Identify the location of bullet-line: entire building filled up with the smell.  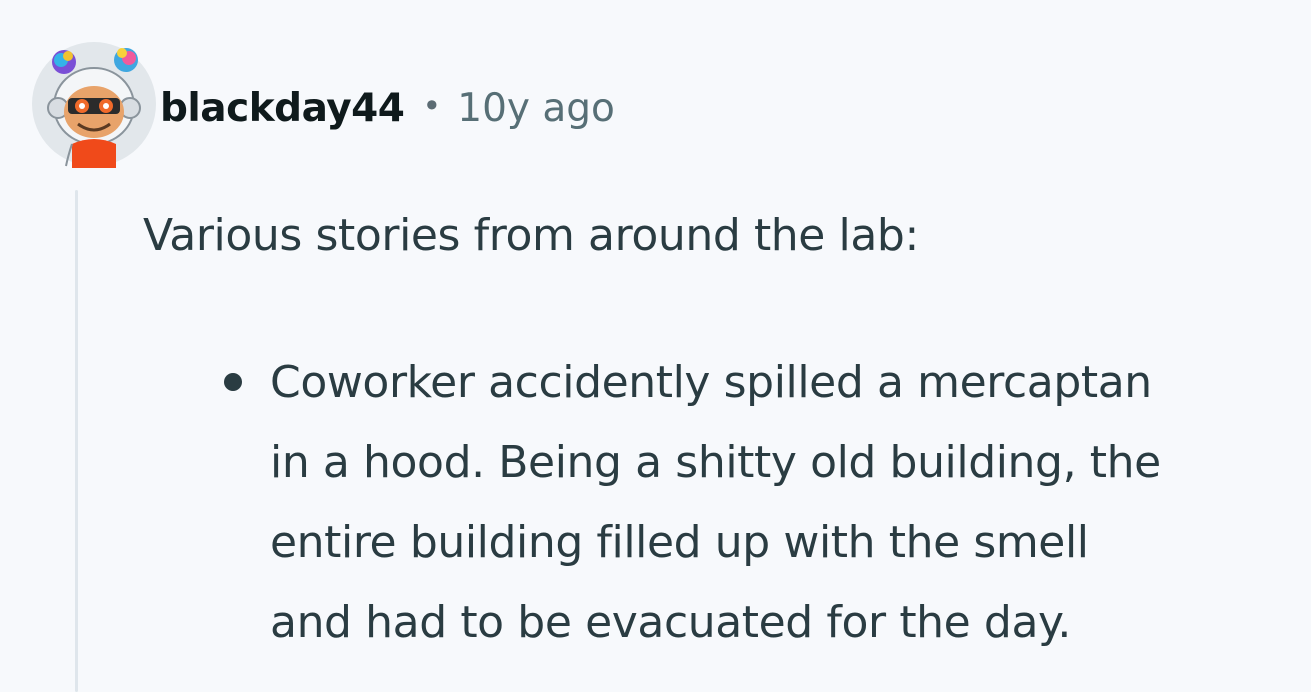
(679, 542).